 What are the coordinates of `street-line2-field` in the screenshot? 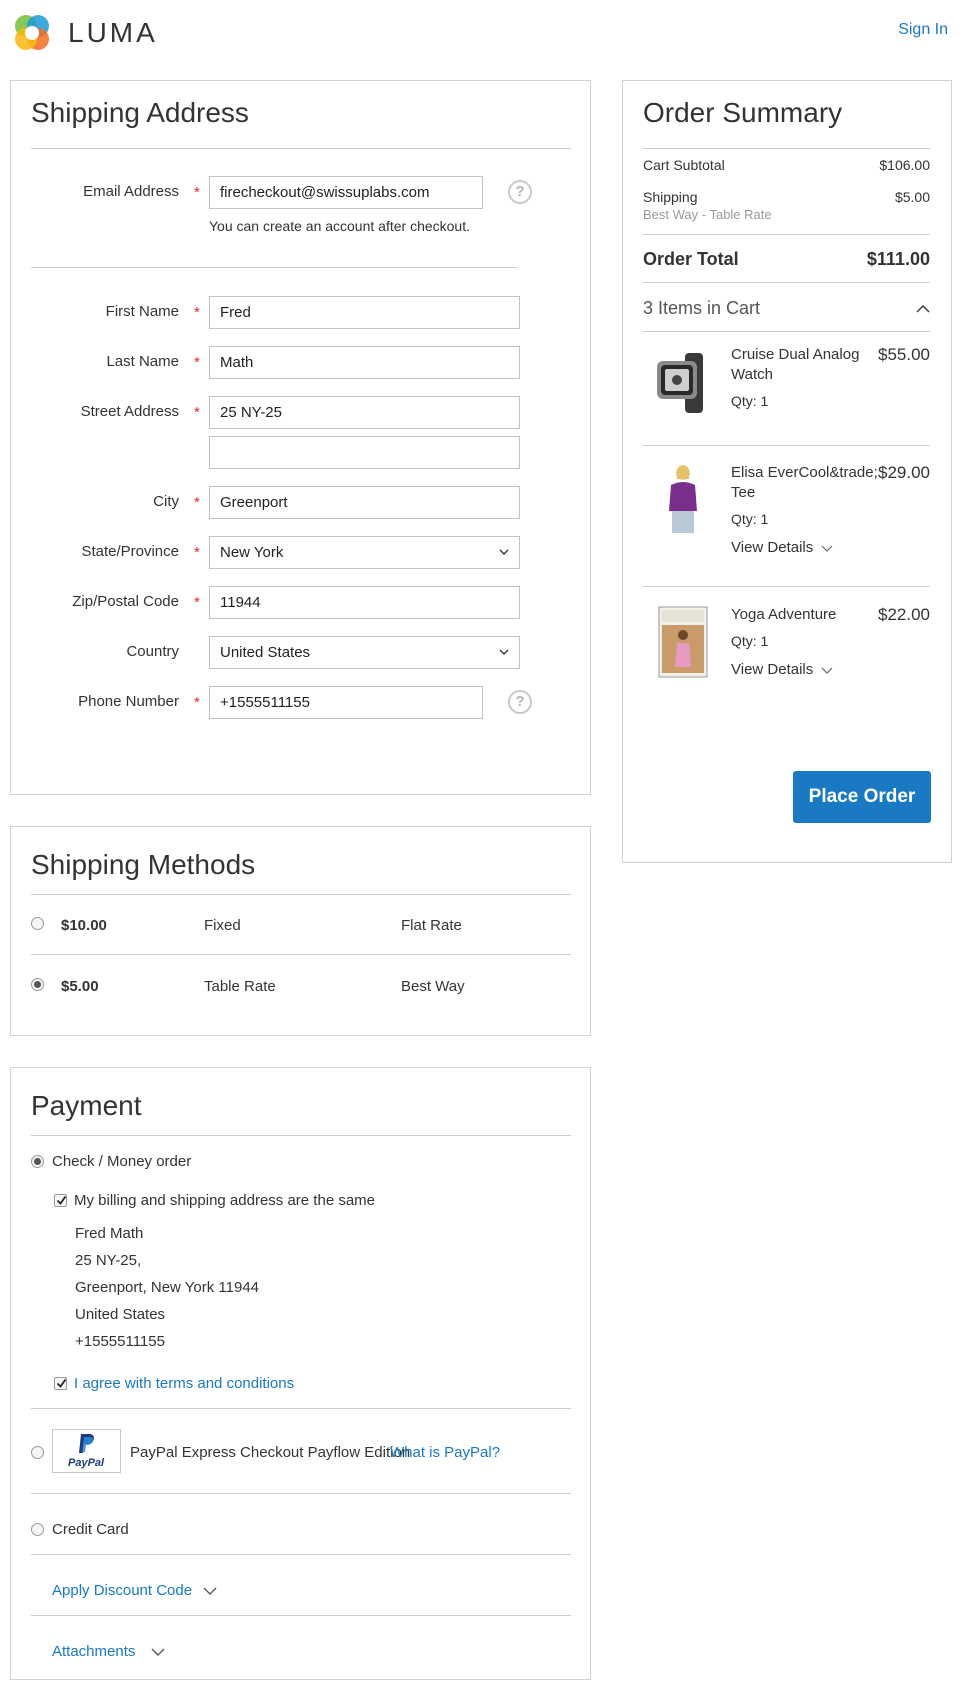 It's located at (364, 452).